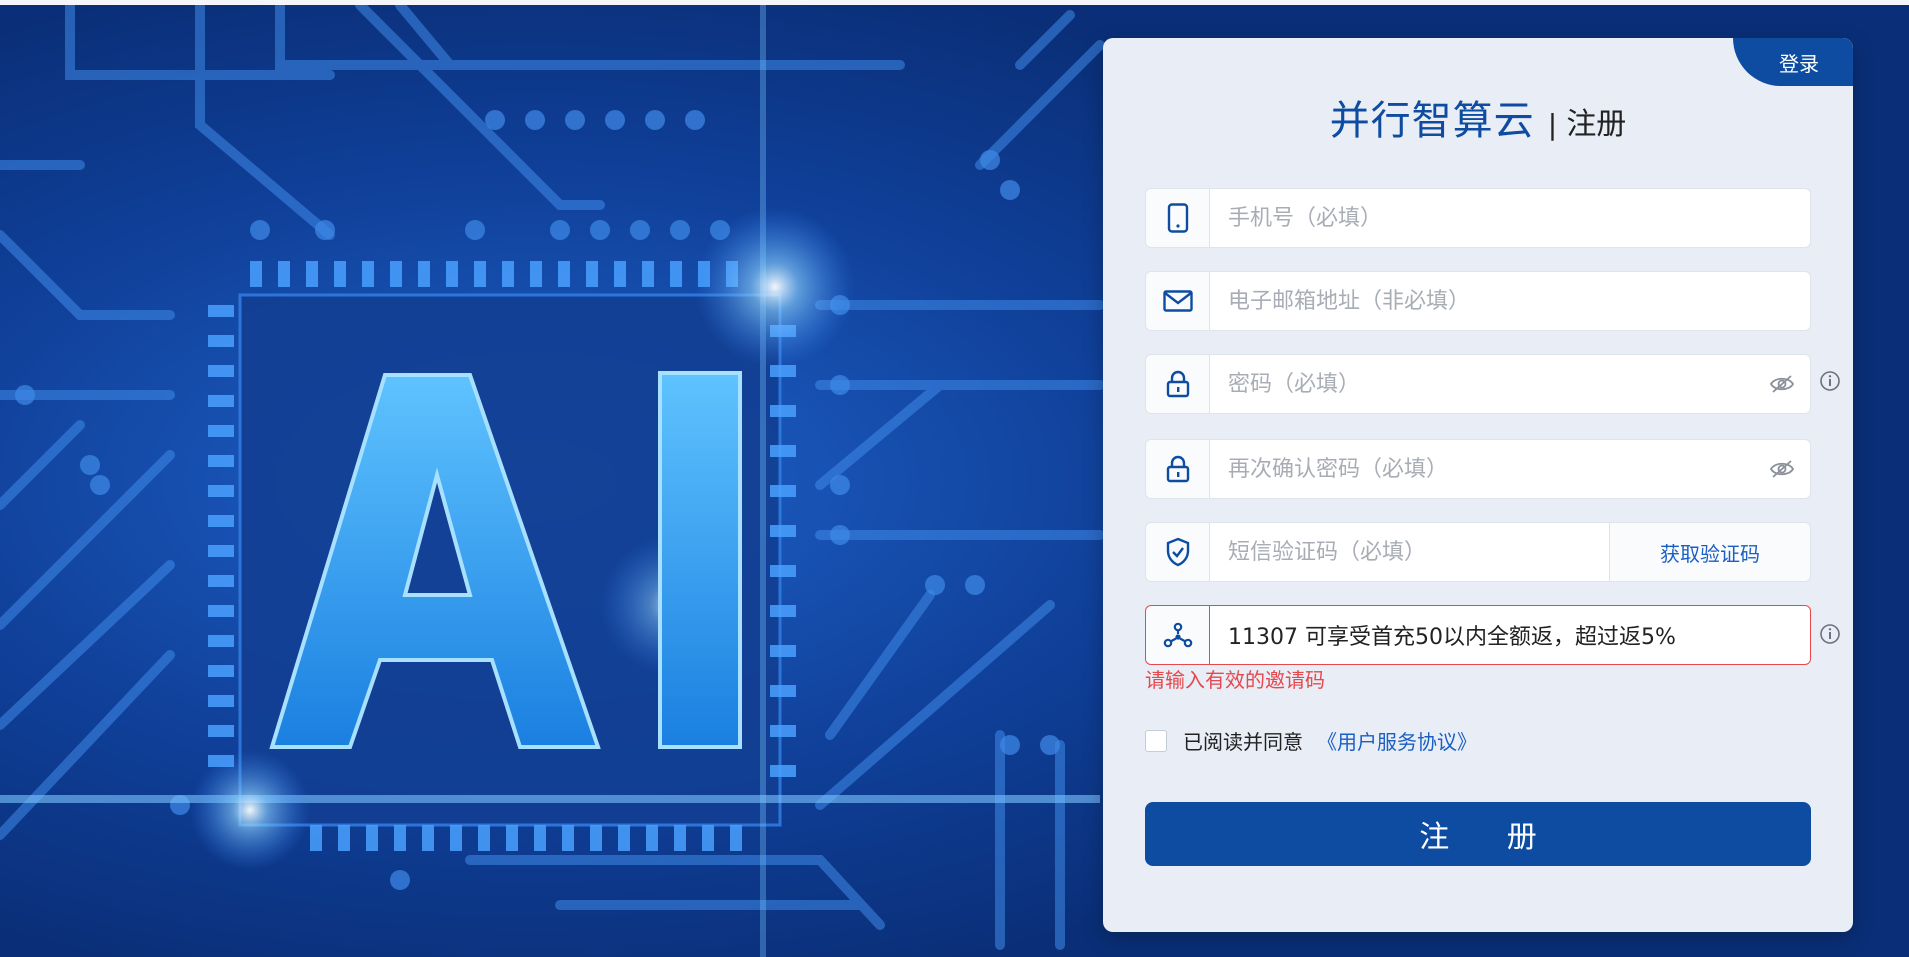  I want to click on page-subtitle: 注册, so click(1596, 124).